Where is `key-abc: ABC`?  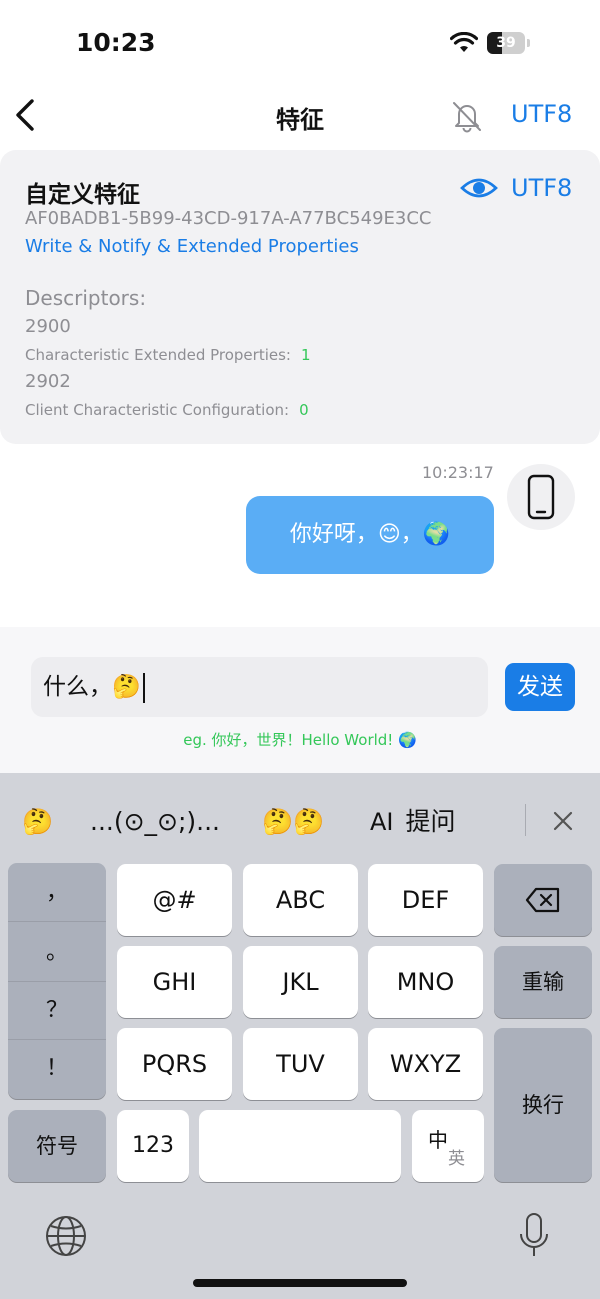
key-abc: ABC is located at coordinates (300, 900).